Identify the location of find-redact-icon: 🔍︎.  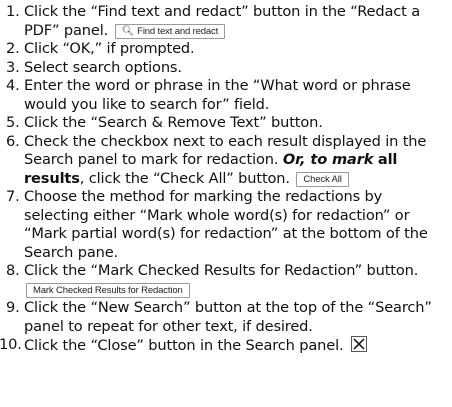
(128, 31).